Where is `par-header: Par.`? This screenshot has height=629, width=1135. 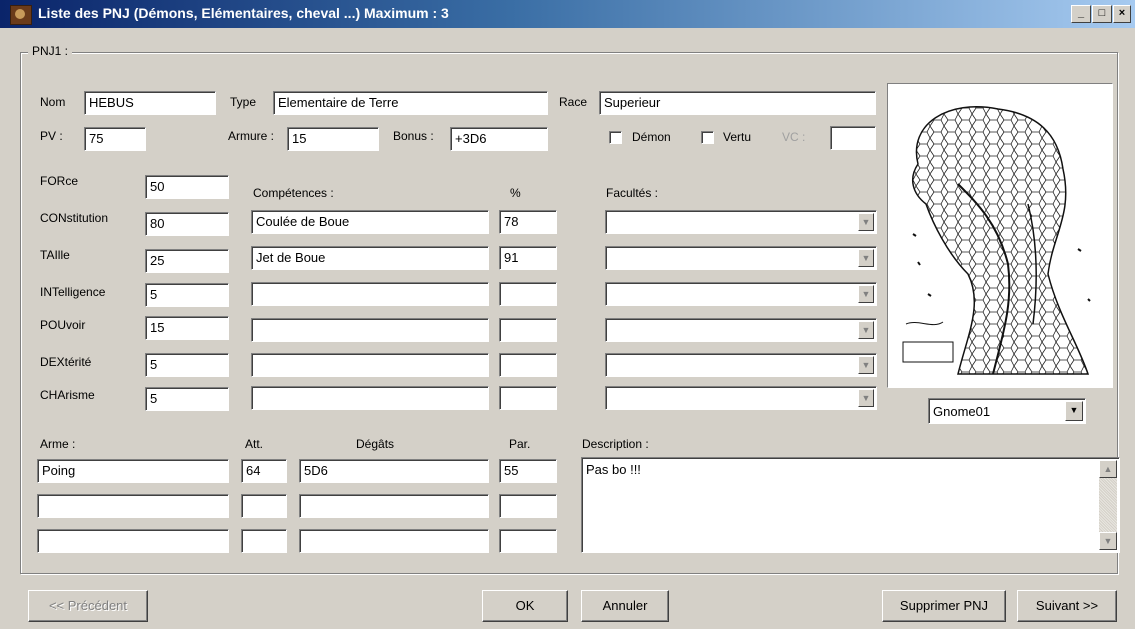 par-header: Par. is located at coordinates (520, 444).